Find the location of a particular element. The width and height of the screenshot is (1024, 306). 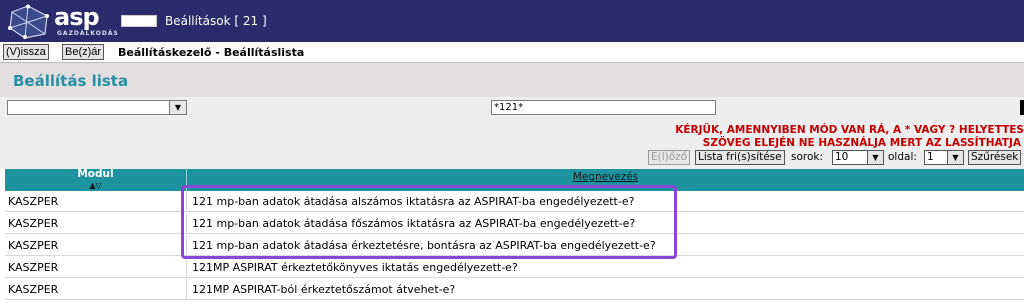

refresh-list-button: Lista fri(s)sítése is located at coordinates (740, 157).